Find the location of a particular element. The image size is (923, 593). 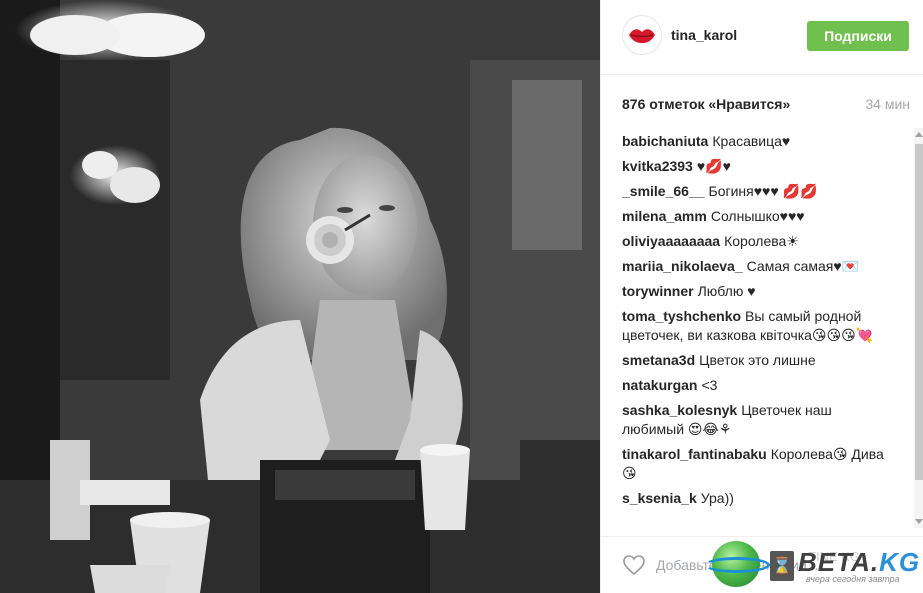

comment-author-link: smetana3d is located at coordinates (658, 360).